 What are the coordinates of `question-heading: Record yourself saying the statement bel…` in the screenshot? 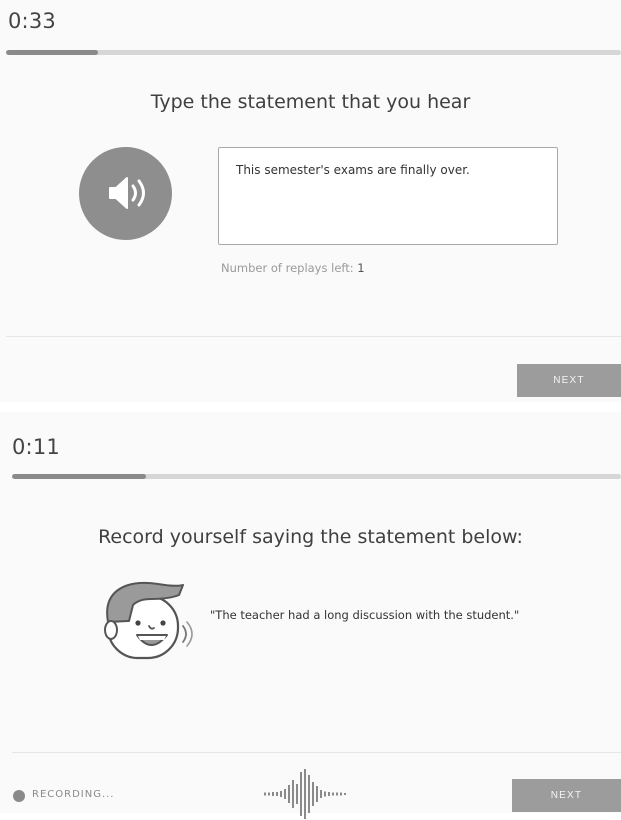 It's located at (310, 537).